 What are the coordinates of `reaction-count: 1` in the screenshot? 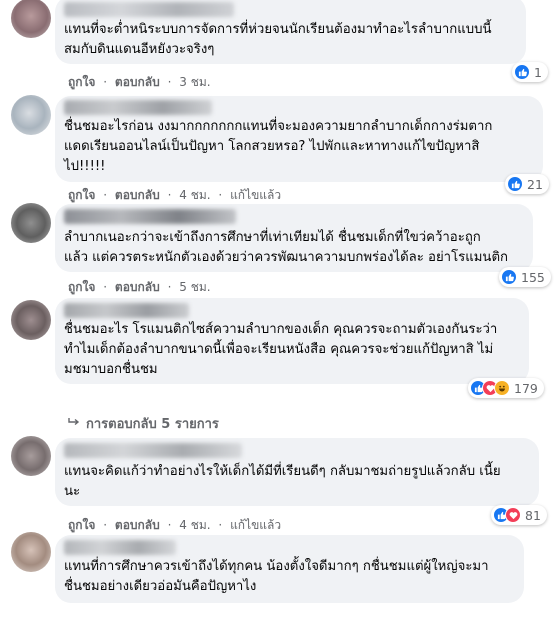 It's located at (530, 72).